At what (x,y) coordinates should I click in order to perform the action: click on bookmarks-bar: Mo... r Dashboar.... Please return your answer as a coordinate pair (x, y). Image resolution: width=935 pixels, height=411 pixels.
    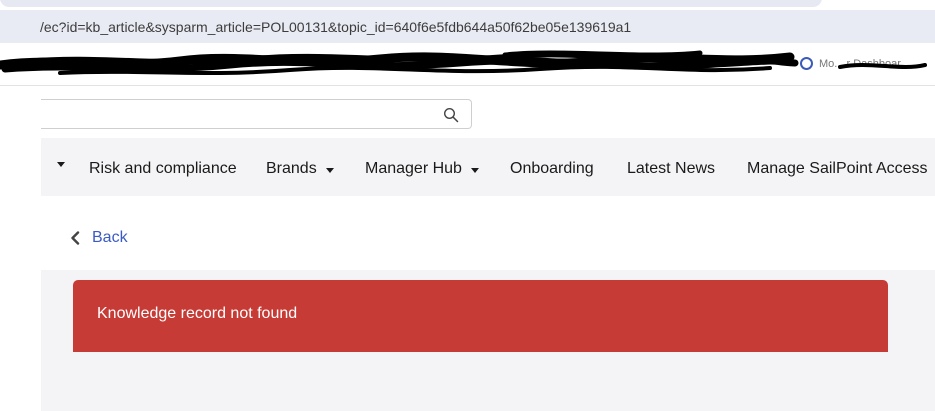
    Looking at the image, I should click on (467, 64).